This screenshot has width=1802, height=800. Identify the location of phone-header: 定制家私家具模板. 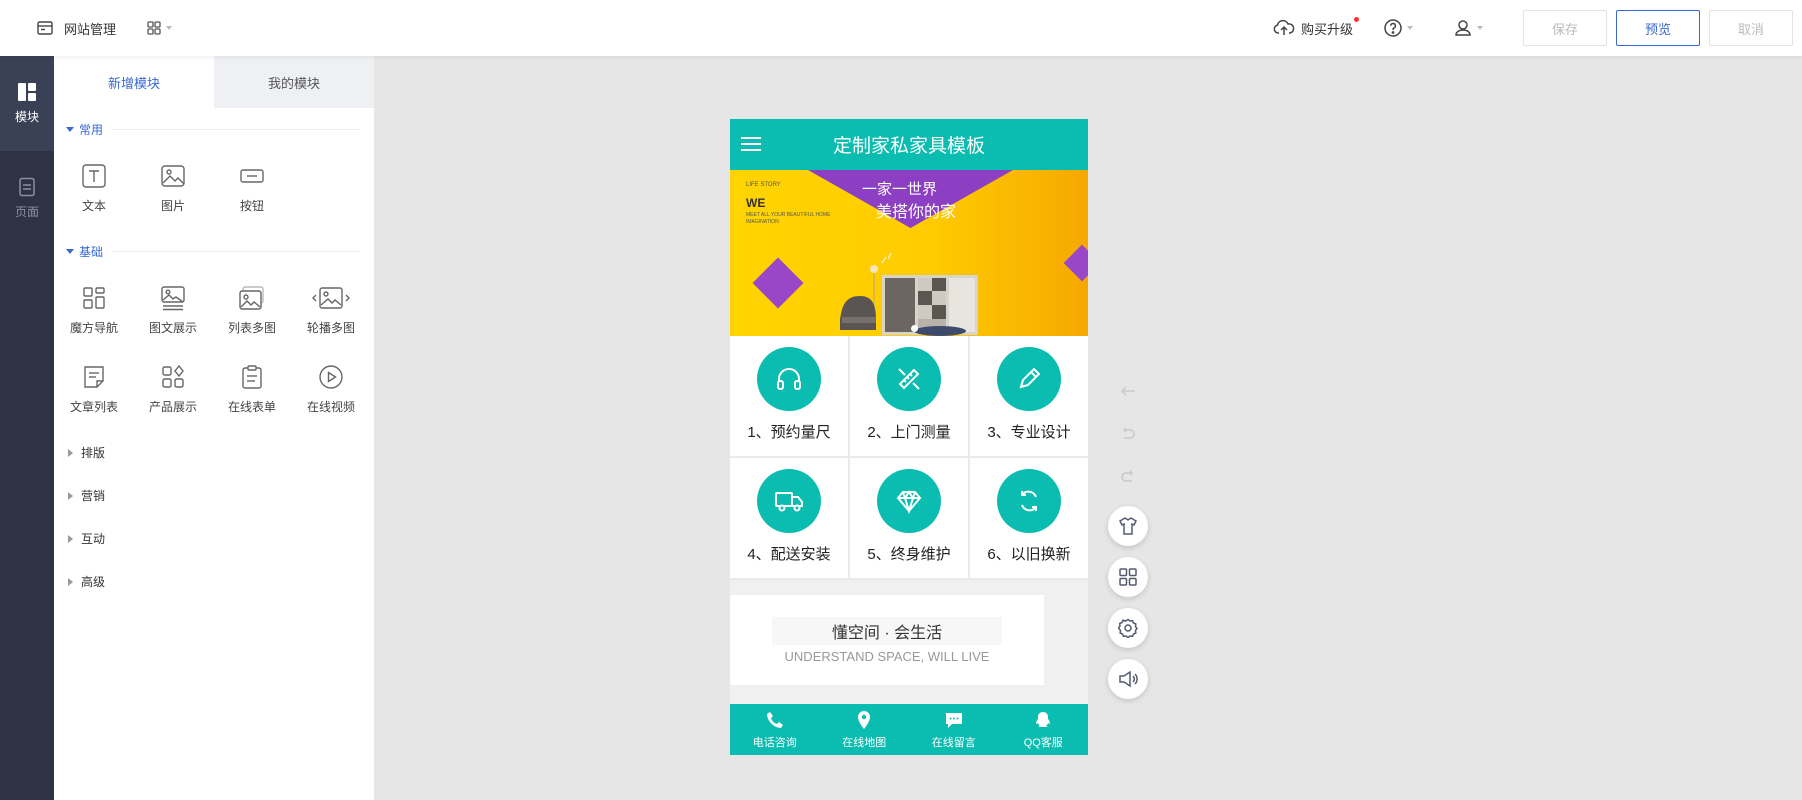
(909, 144).